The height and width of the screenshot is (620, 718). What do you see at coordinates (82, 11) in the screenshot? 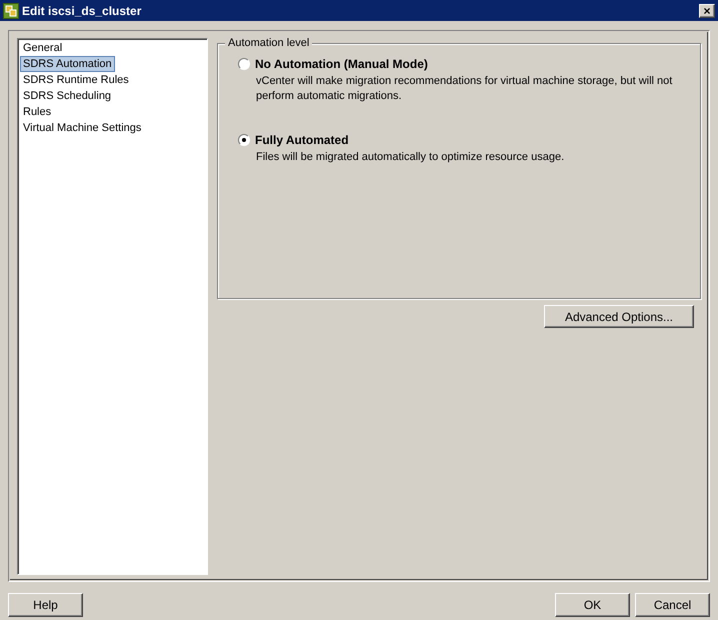
I see `window-title: Edit iscsi_ds_cluster` at bounding box center [82, 11].